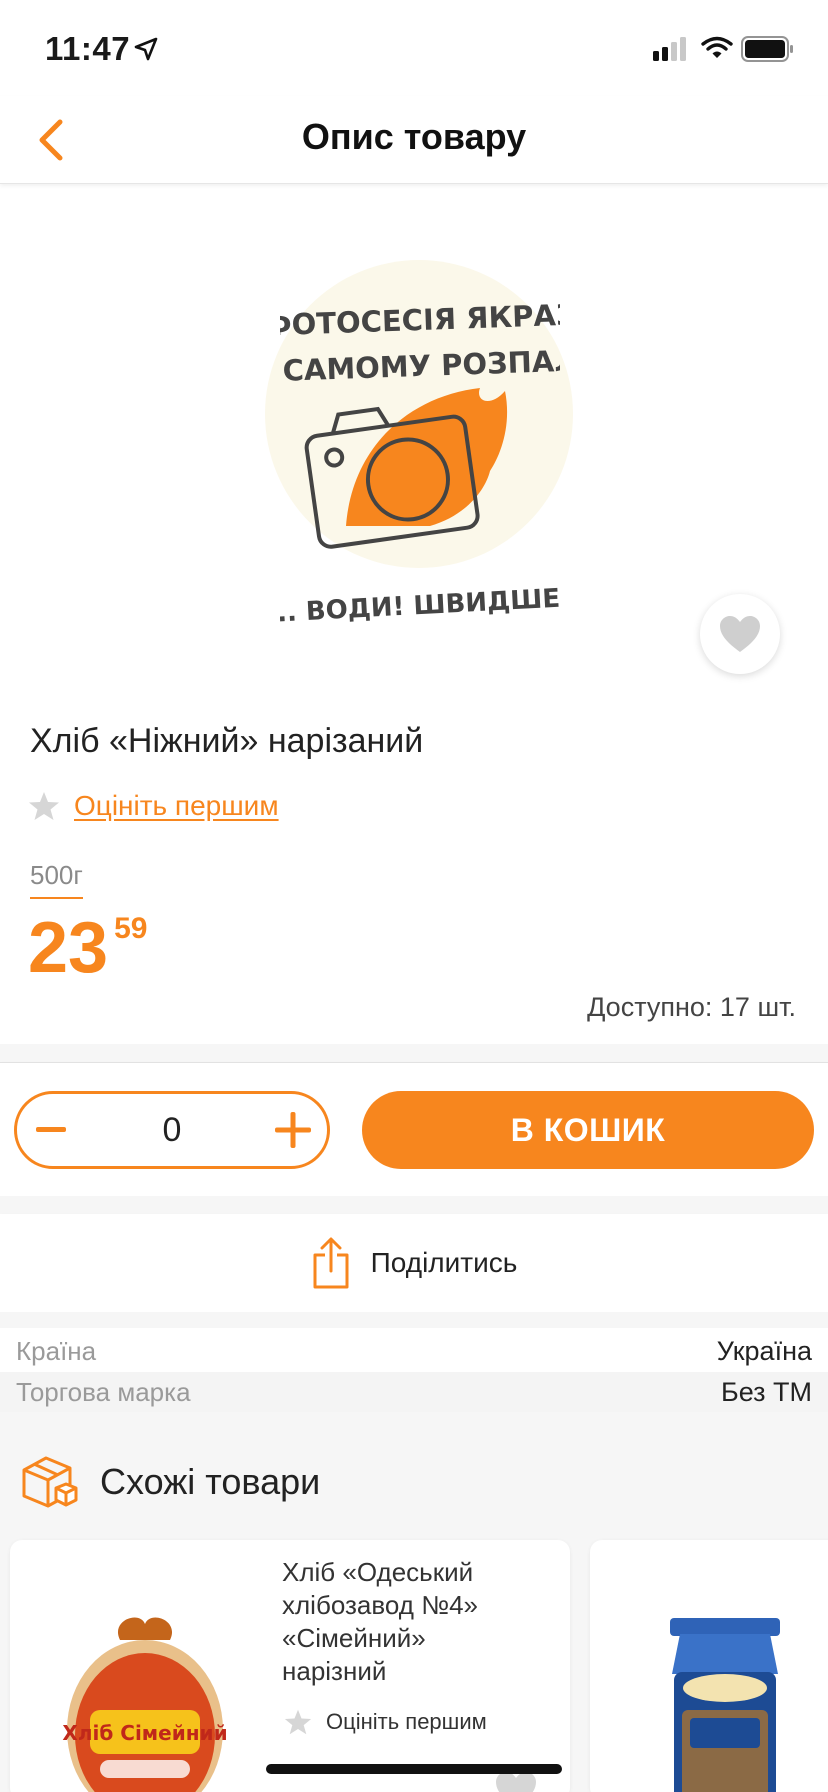 Image resolution: width=828 pixels, height=1792 pixels. What do you see at coordinates (131, 928) in the screenshot?
I see `price-cents: 59` at bounding box center [131, 928].